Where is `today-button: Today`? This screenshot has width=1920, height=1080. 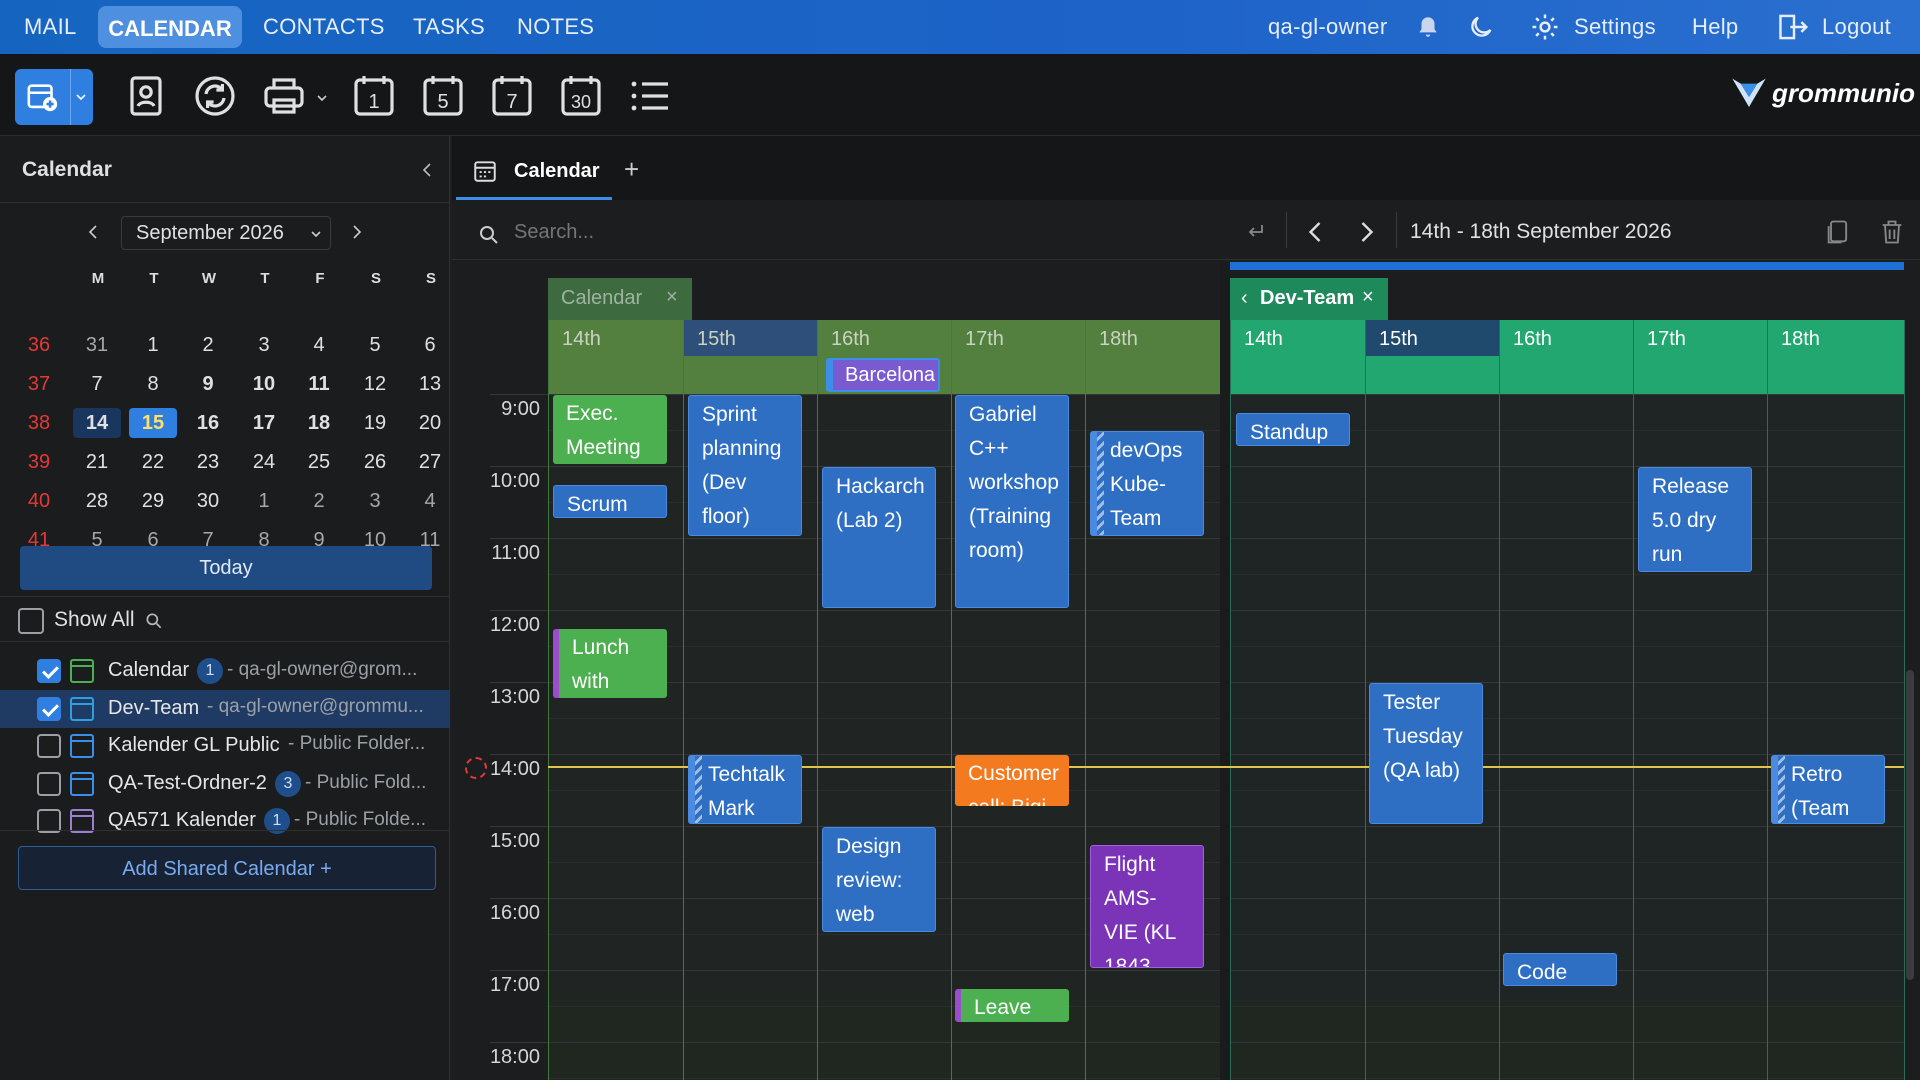
today-button: Today is located at coordinates (226, 568).